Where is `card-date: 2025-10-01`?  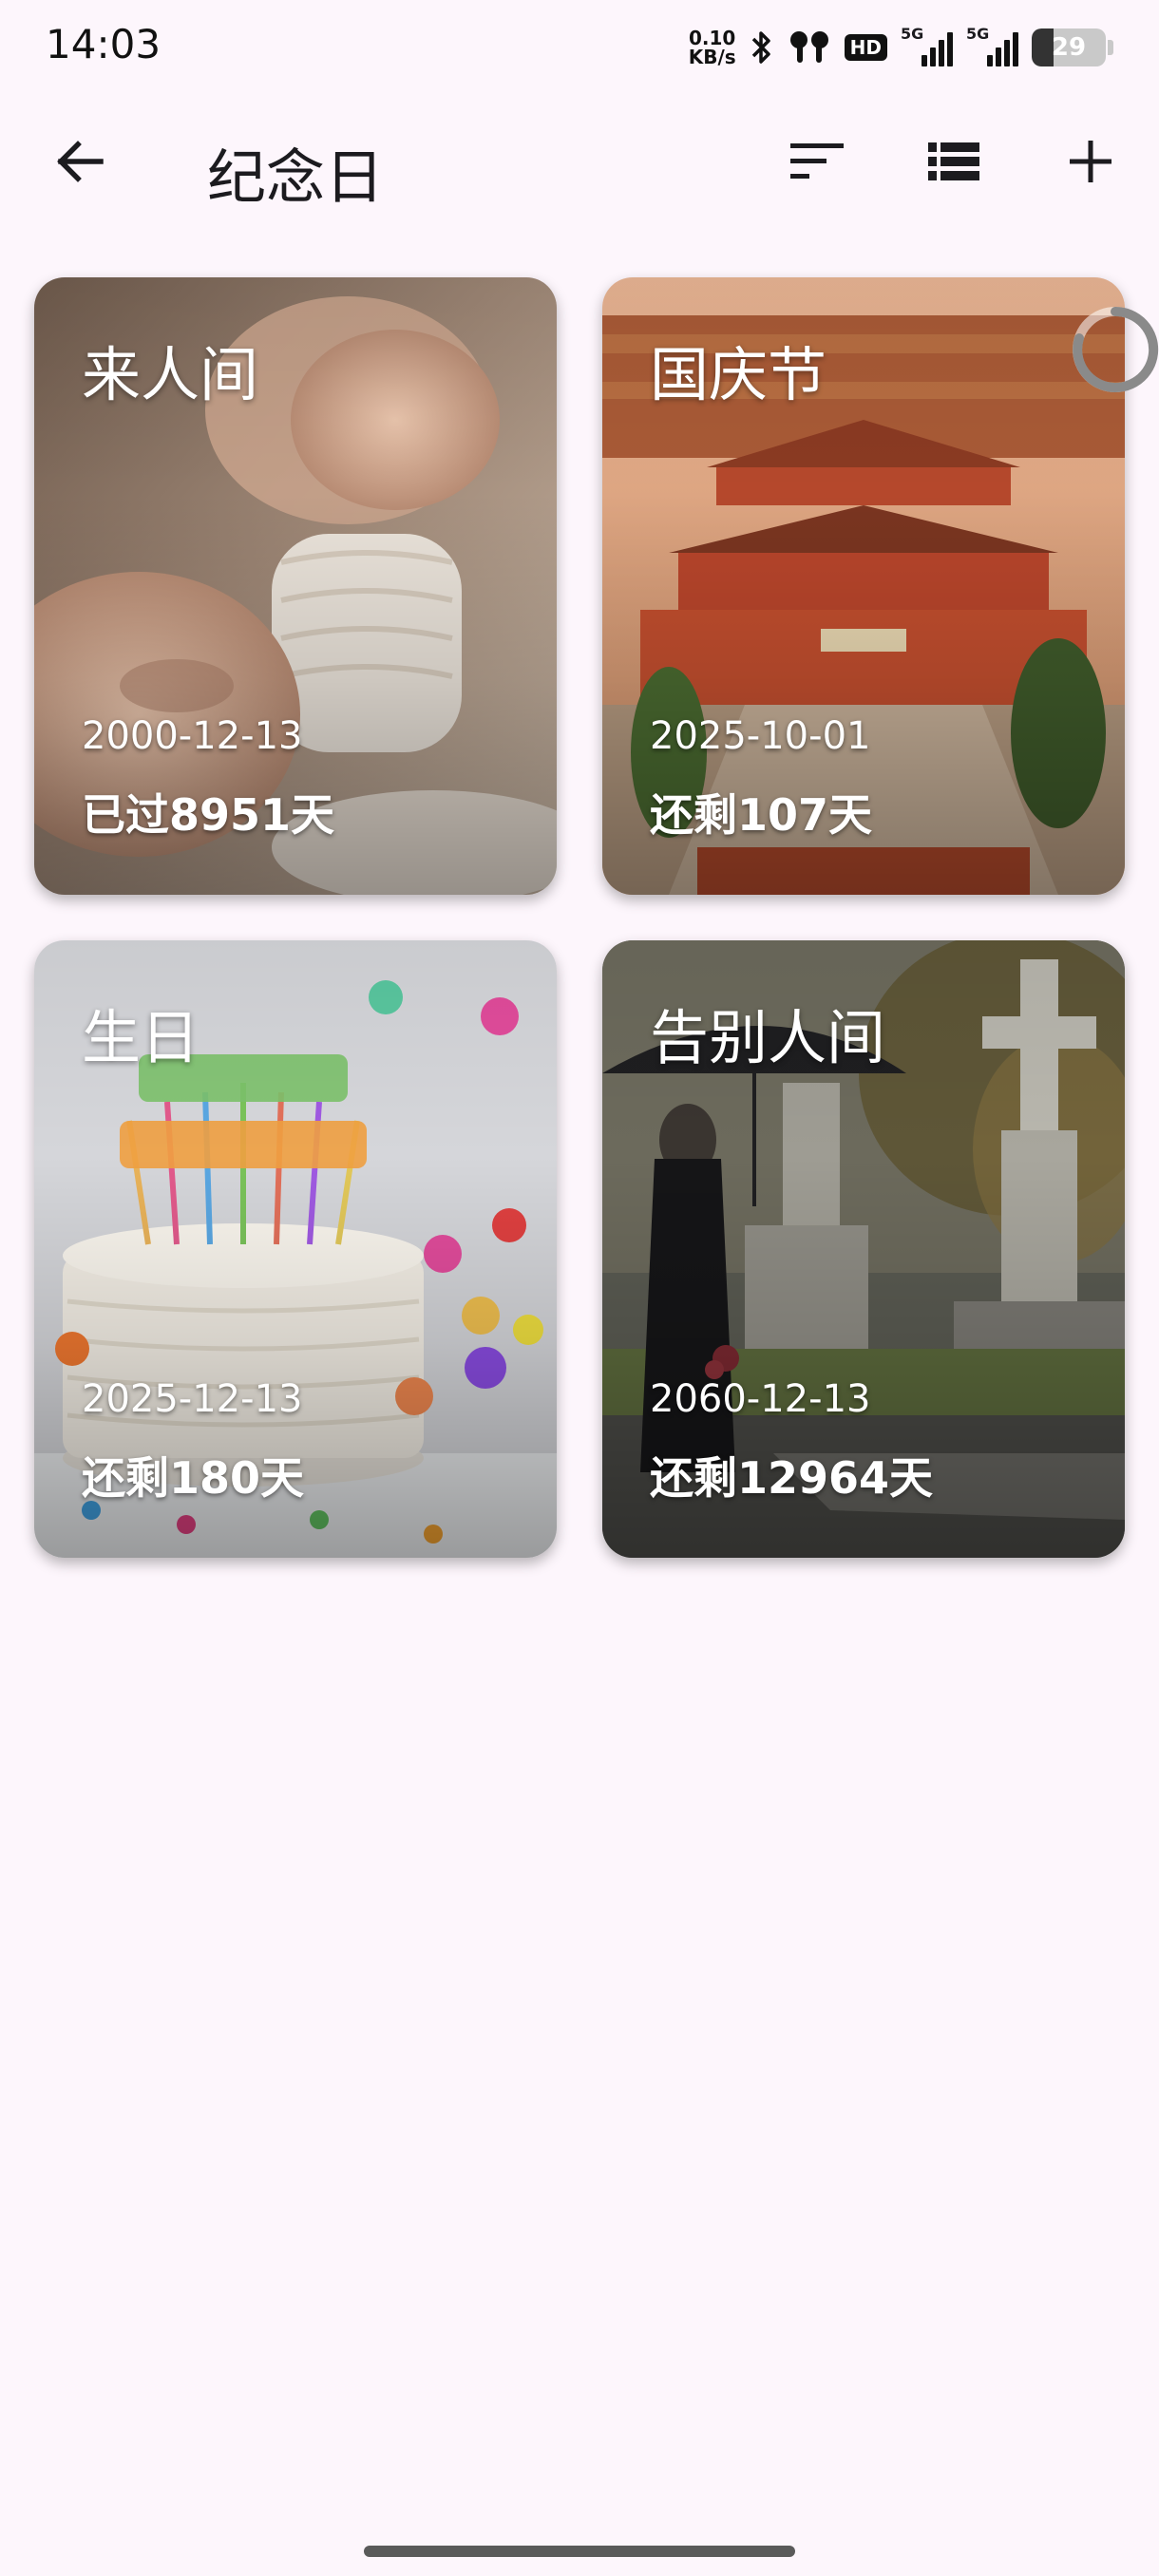 card-date: 2025-10-01 is located at coordinates (760, 736).